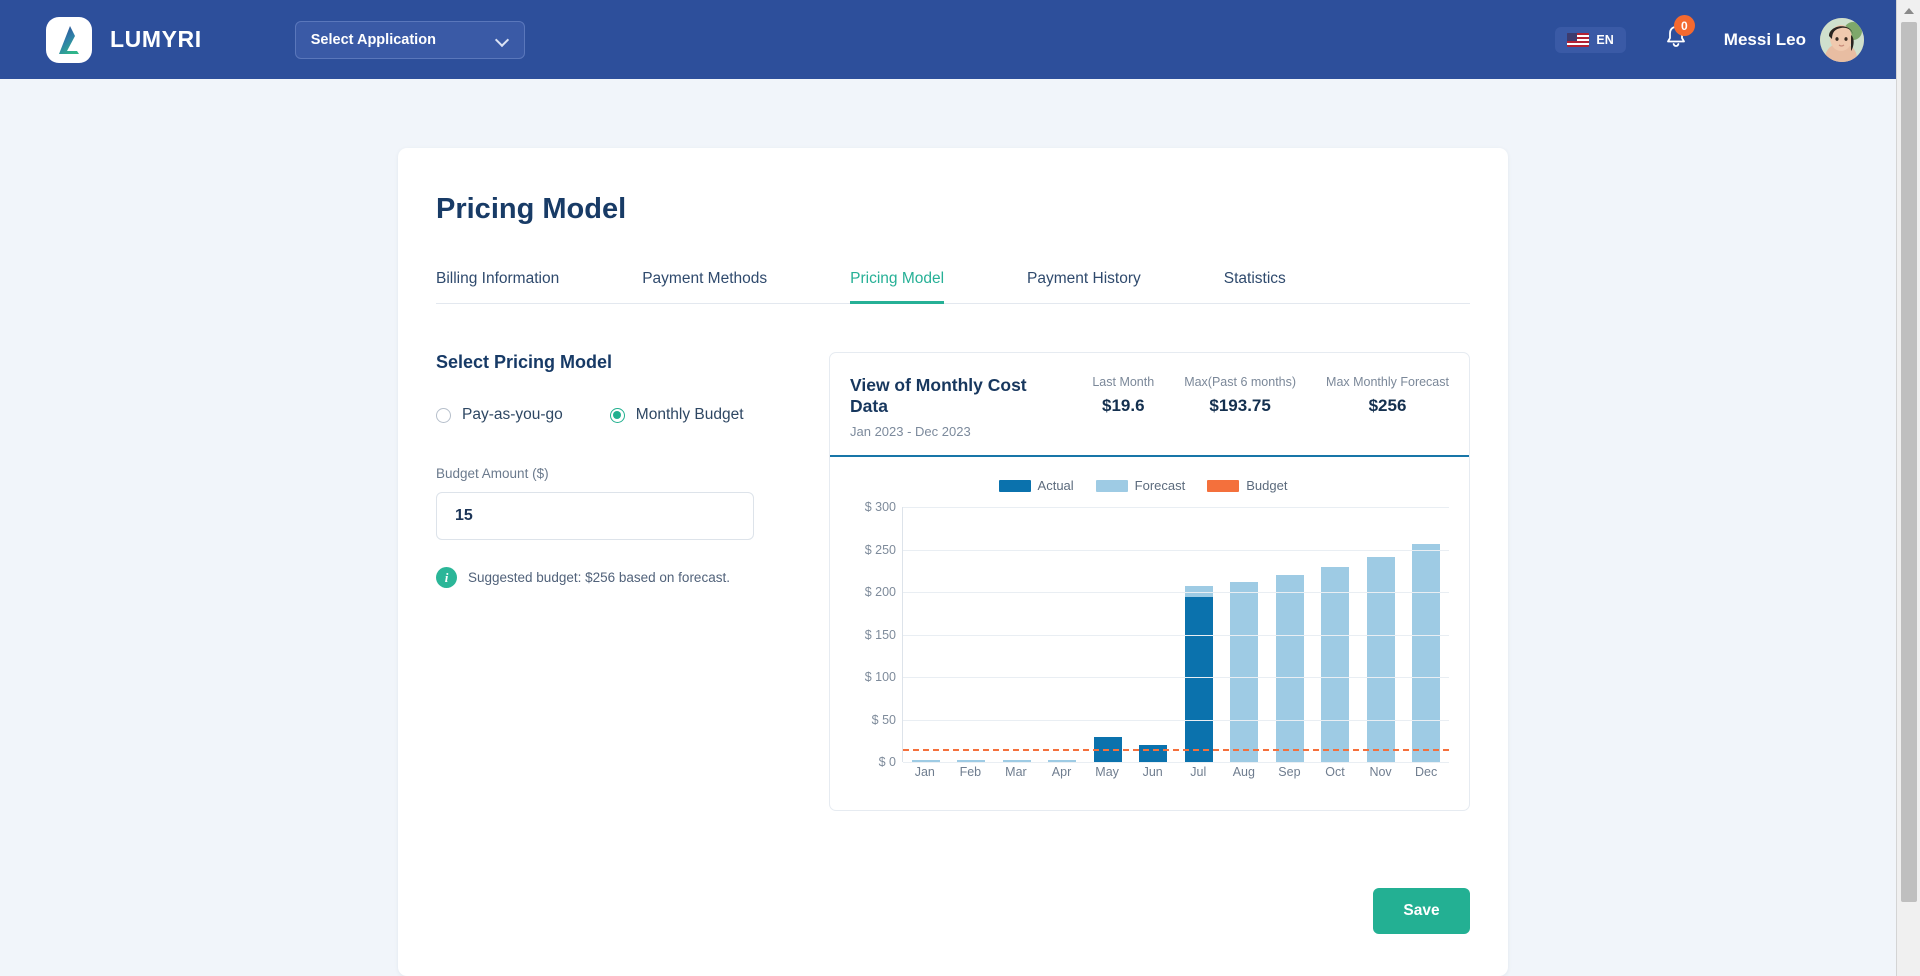  I want to click on chart-date-range: Jan 2023 - Dec 2023, so click(910, 431).